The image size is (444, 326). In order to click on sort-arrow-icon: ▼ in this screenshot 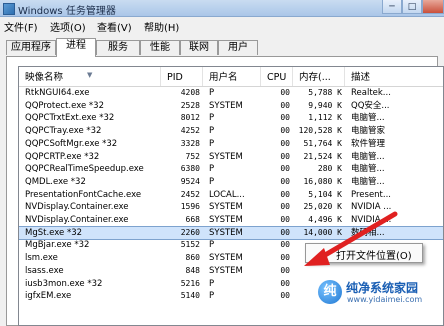, I will do `click(90, 75)`.